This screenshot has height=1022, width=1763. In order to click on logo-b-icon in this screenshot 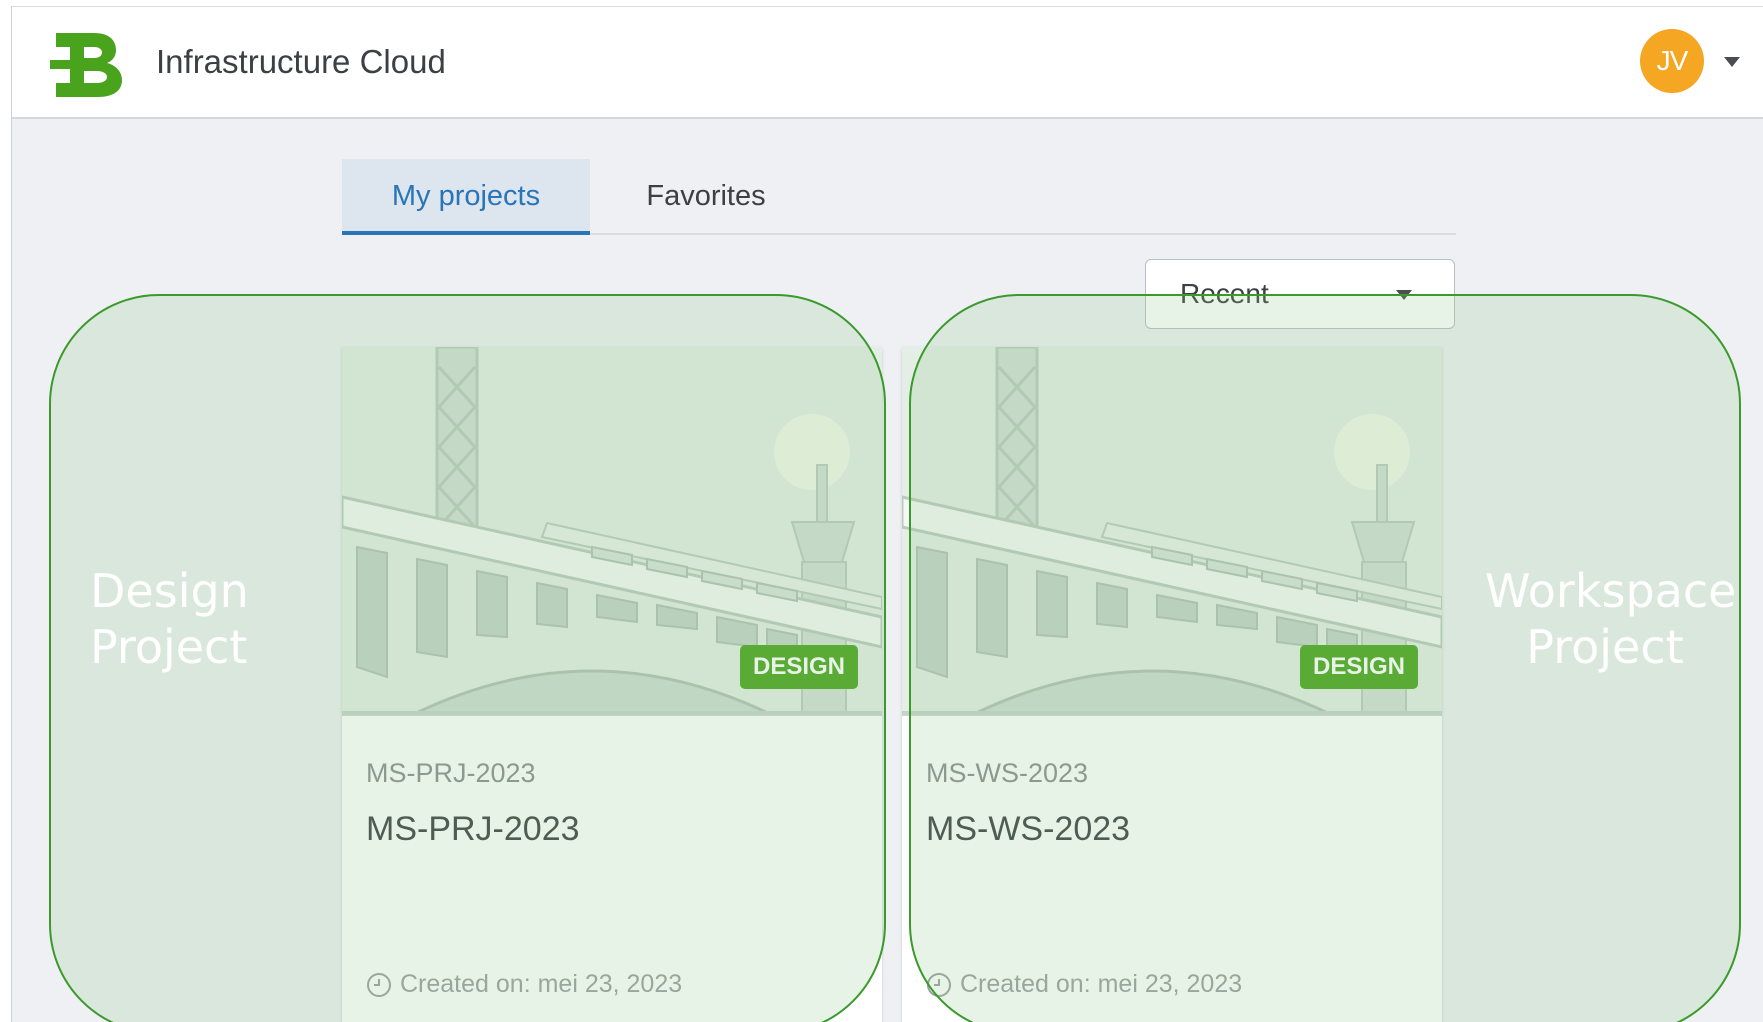, I will do `click(90, 62)`.